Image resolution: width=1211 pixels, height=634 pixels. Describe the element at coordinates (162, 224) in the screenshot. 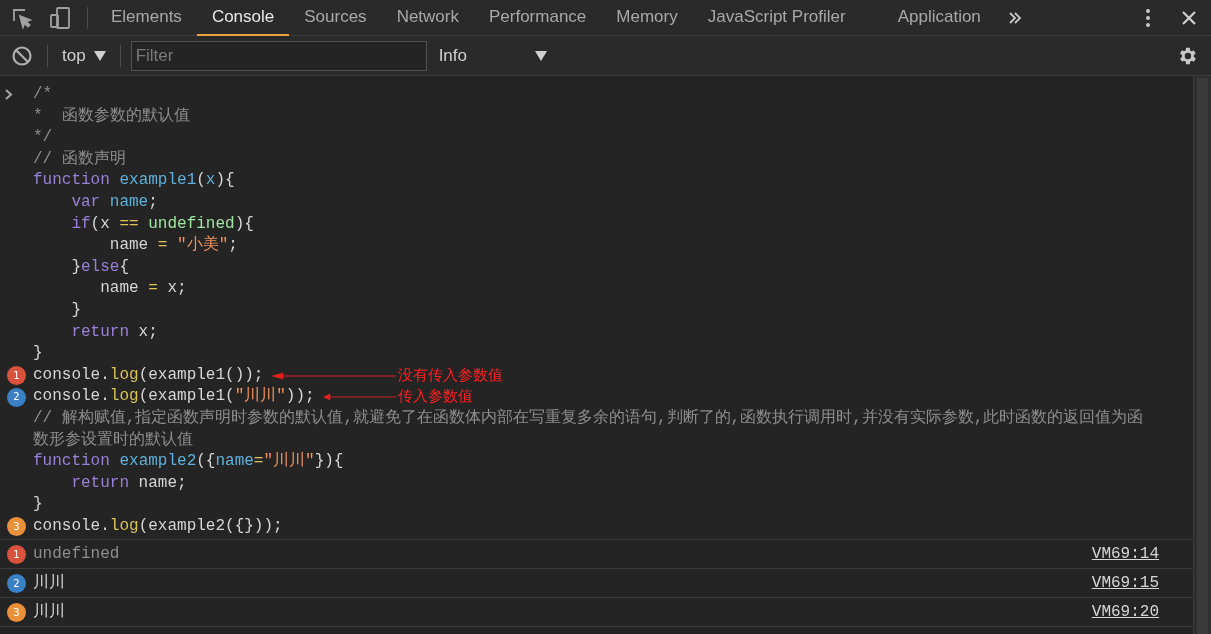

I see `code-line: if(x == undefined){` at that location.